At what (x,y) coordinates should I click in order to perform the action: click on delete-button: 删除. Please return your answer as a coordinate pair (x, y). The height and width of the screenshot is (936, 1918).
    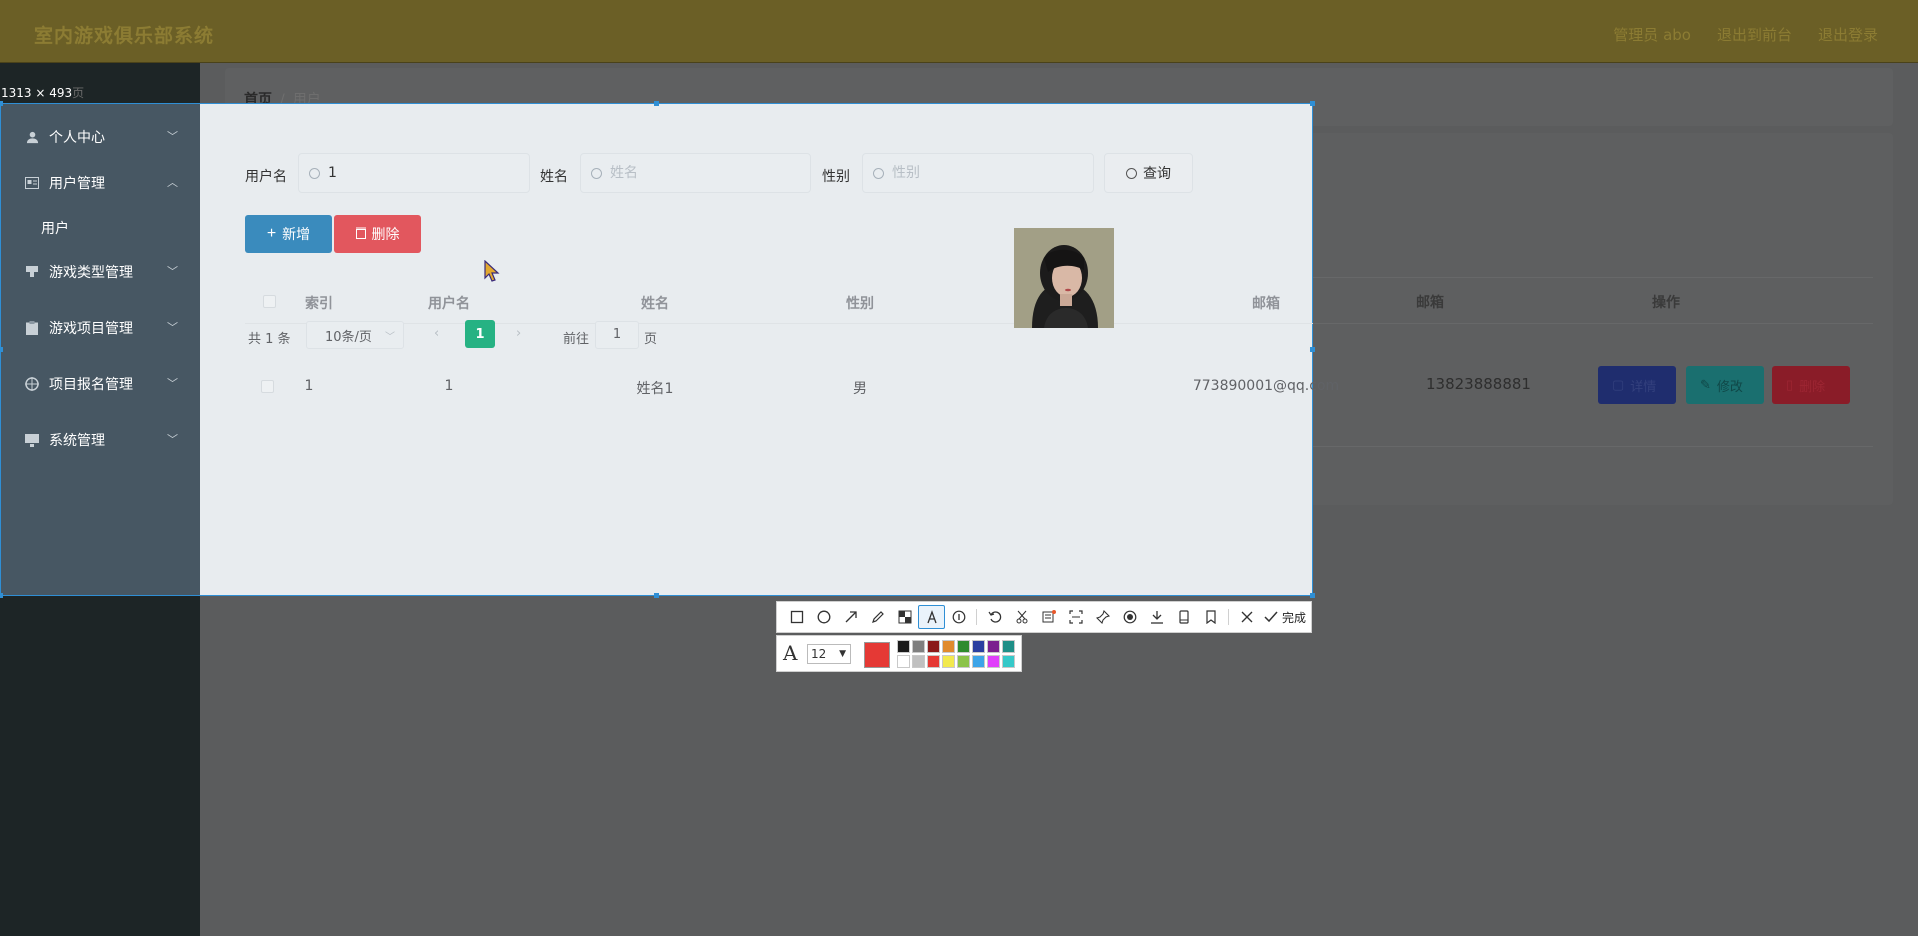
    Looking at the image, I should click on (377, 234).